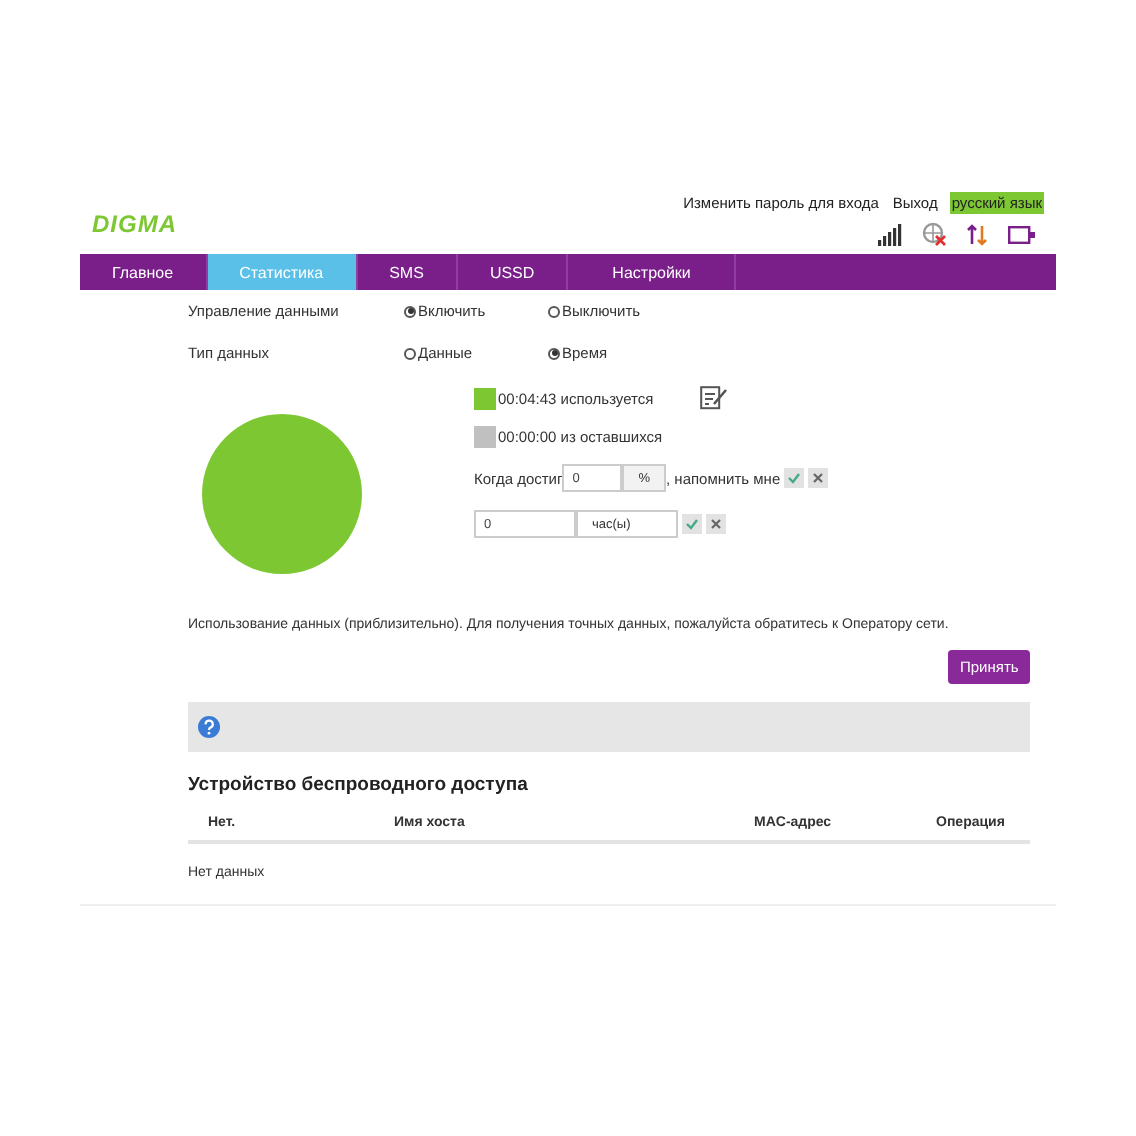 The height and width of the screenshot is (1136, 1136). I want to click on signal-icon, so click(890, 234).